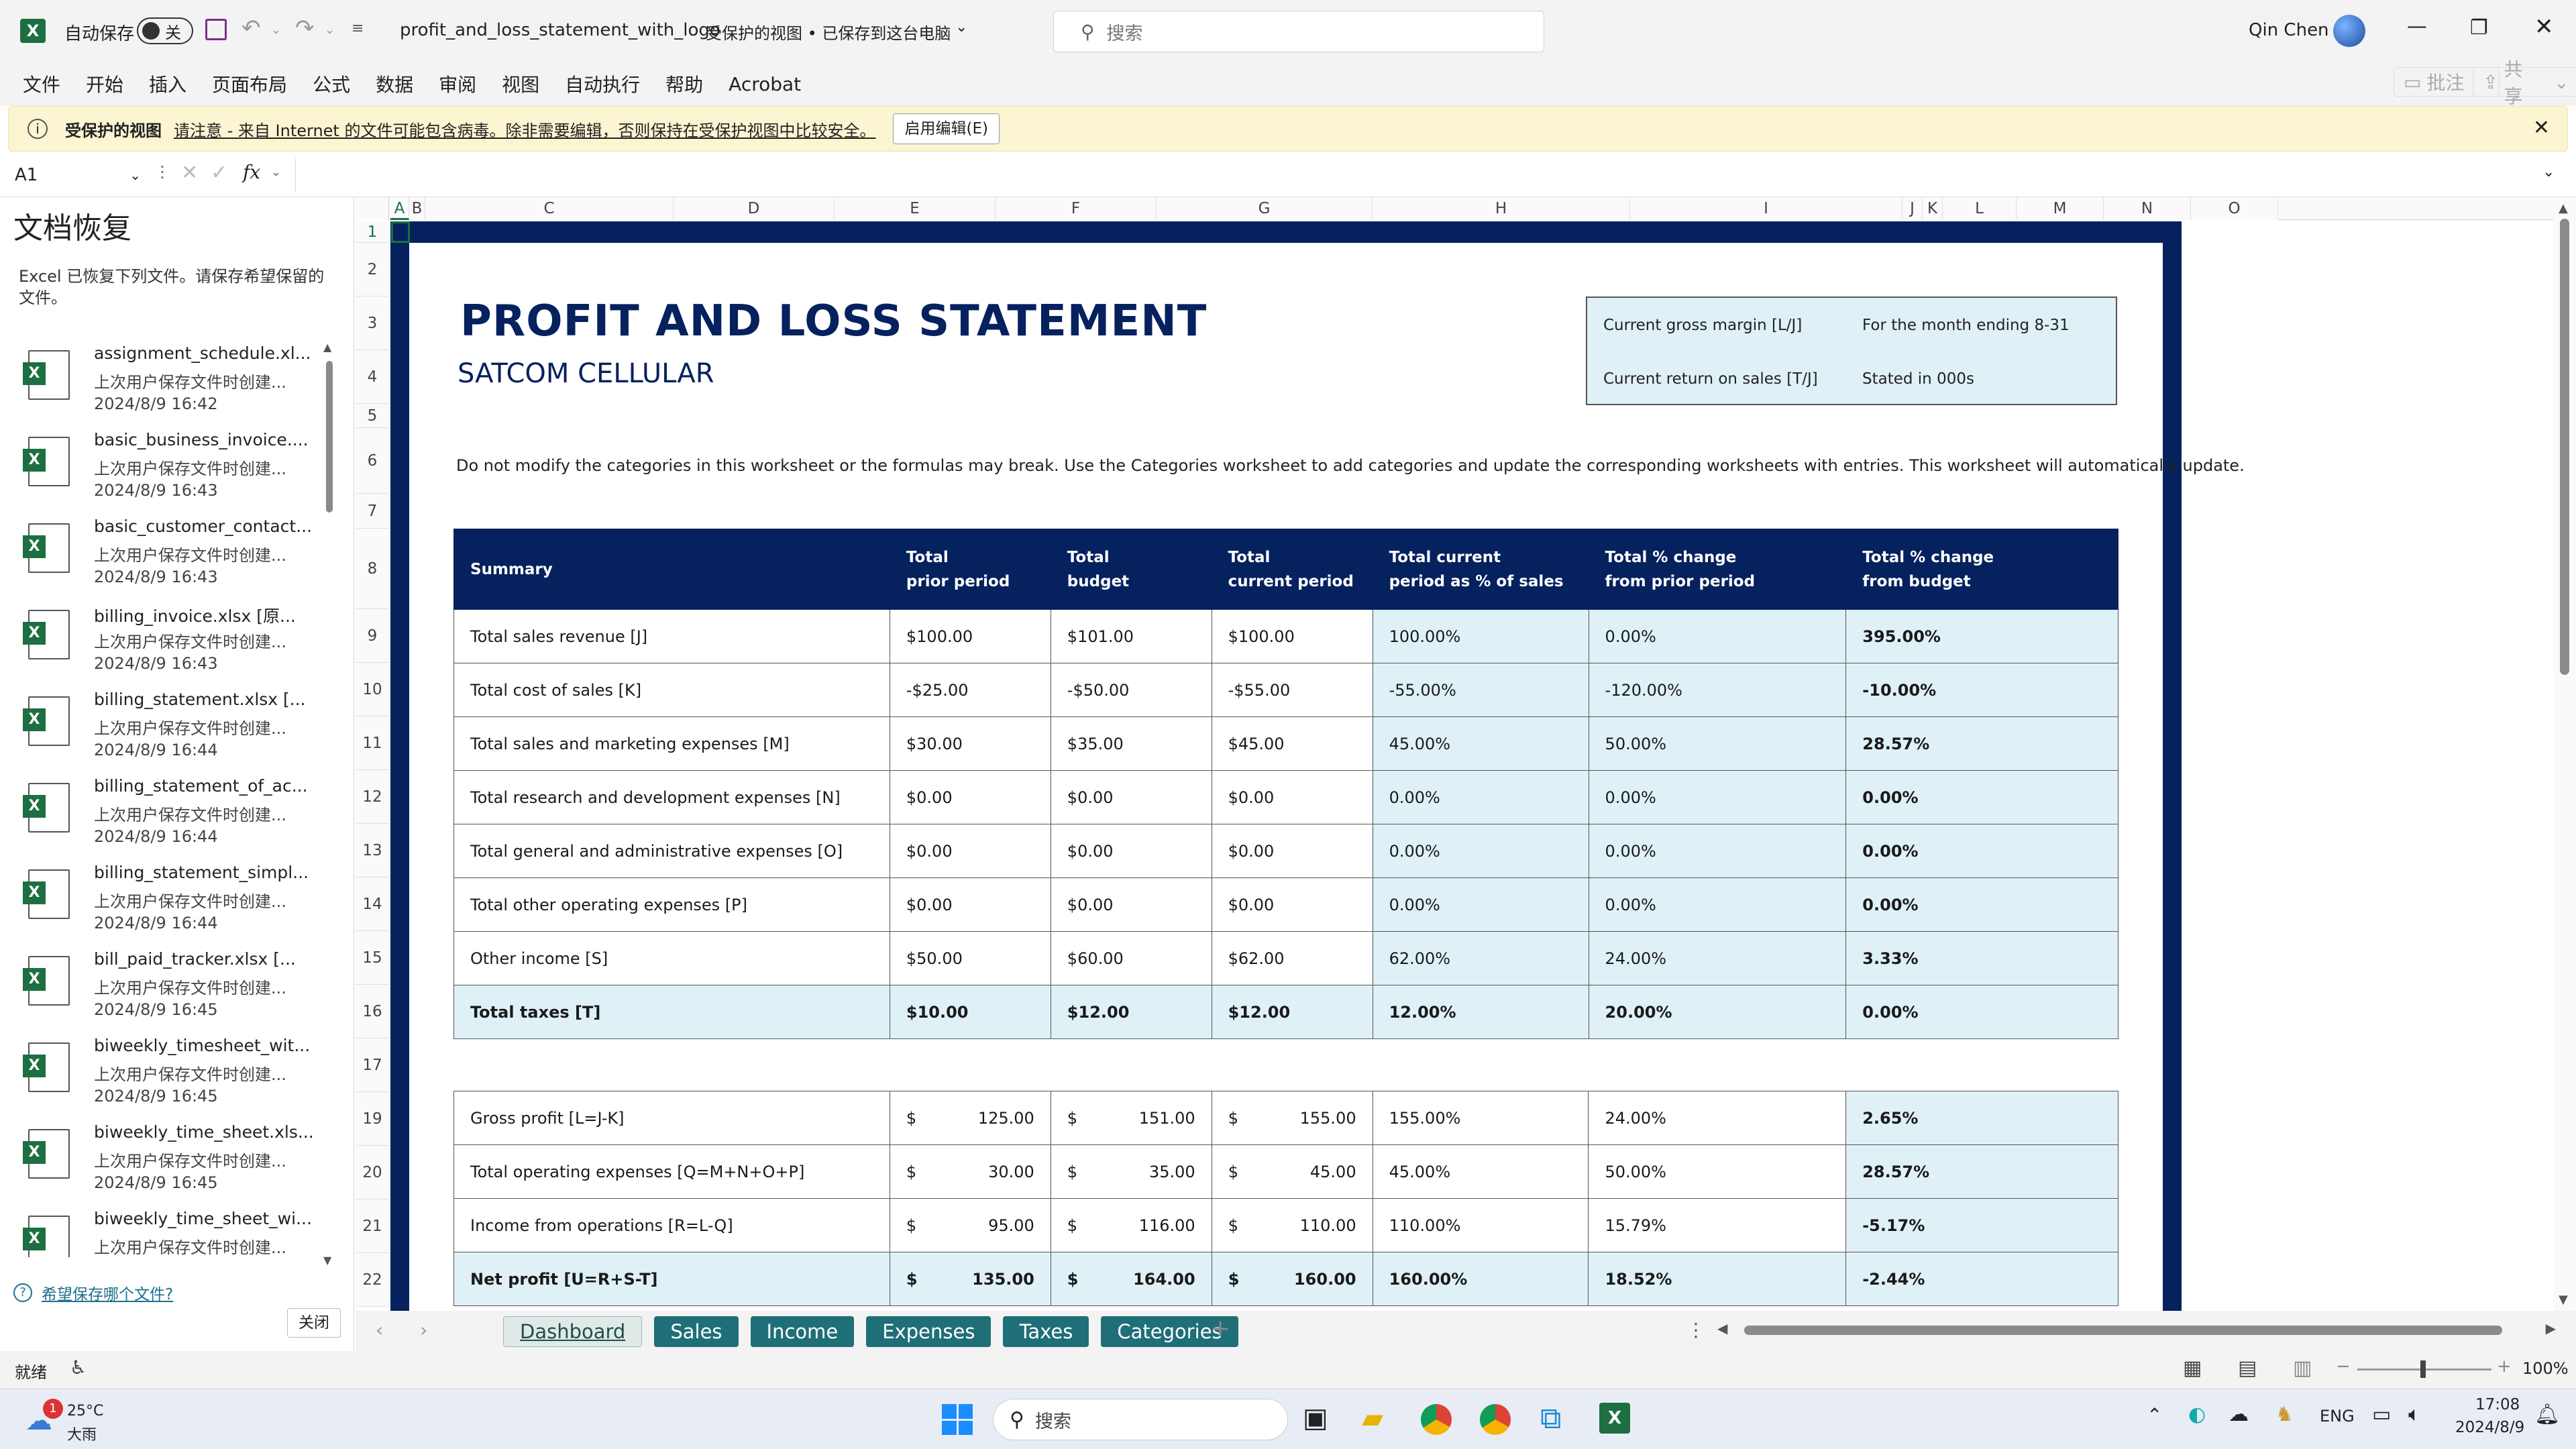 This screenshot has height=1449, width=2576. Describe the element at coordinates (372, 232) in the screenshot. I see `row-header: 1` at that location.